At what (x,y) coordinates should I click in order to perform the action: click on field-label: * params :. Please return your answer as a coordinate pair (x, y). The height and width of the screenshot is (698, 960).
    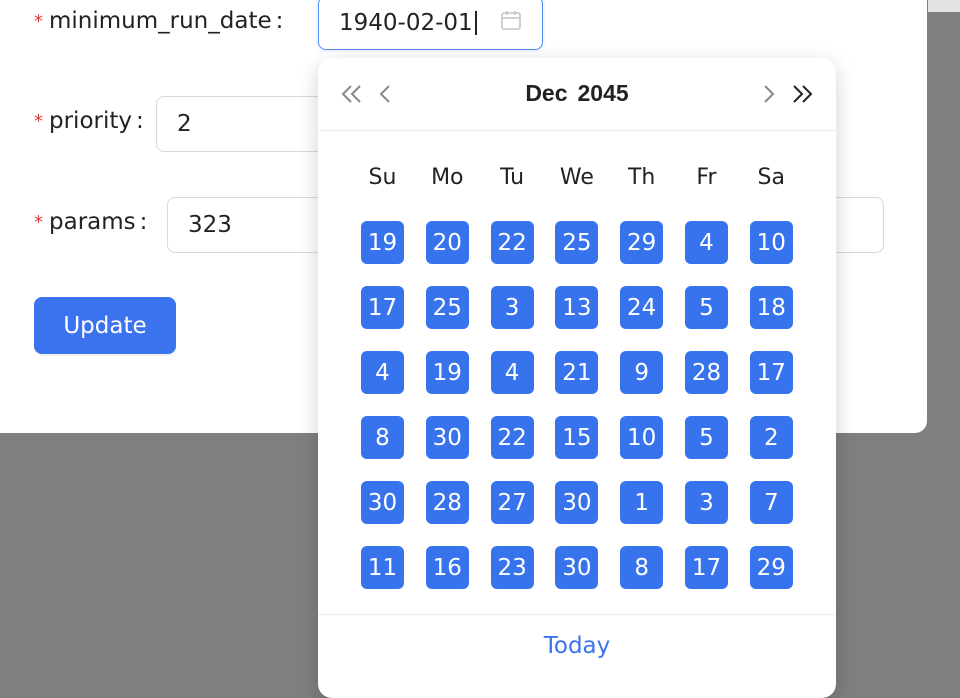
    Looking at the image, I should click on (90, 222).